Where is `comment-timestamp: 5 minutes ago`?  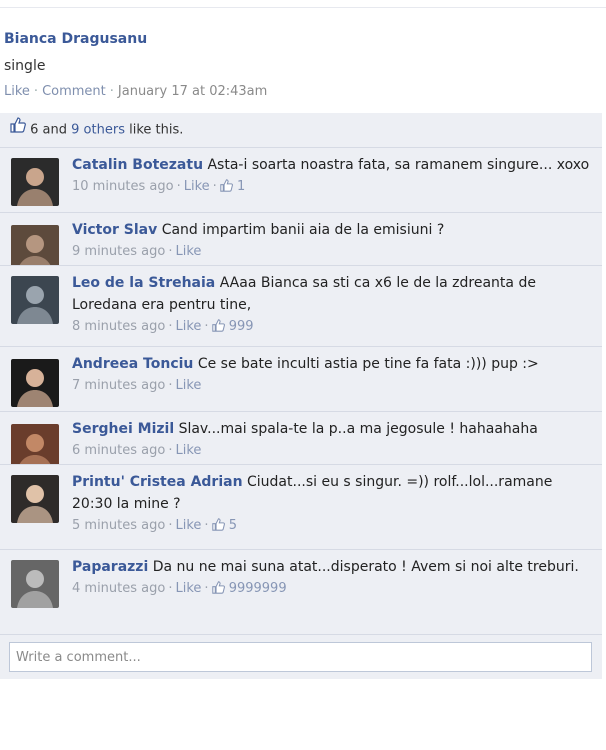 comment-timestamp: 5 minutes ago is located at coordinates (118, 525).